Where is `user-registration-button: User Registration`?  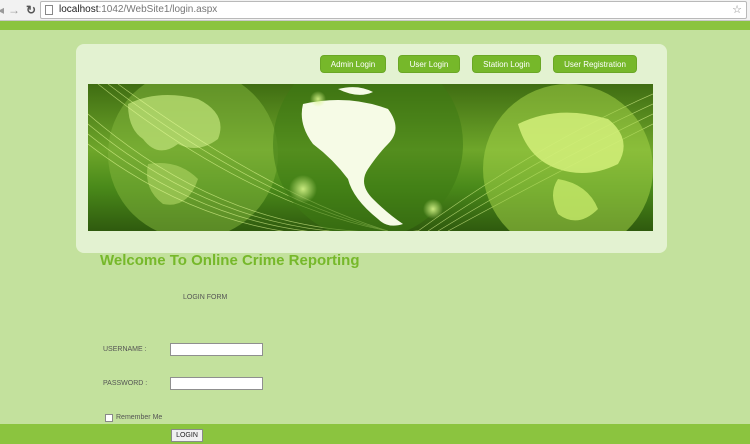 user-registration-button: User Registration is located at coordinates (595, 64).